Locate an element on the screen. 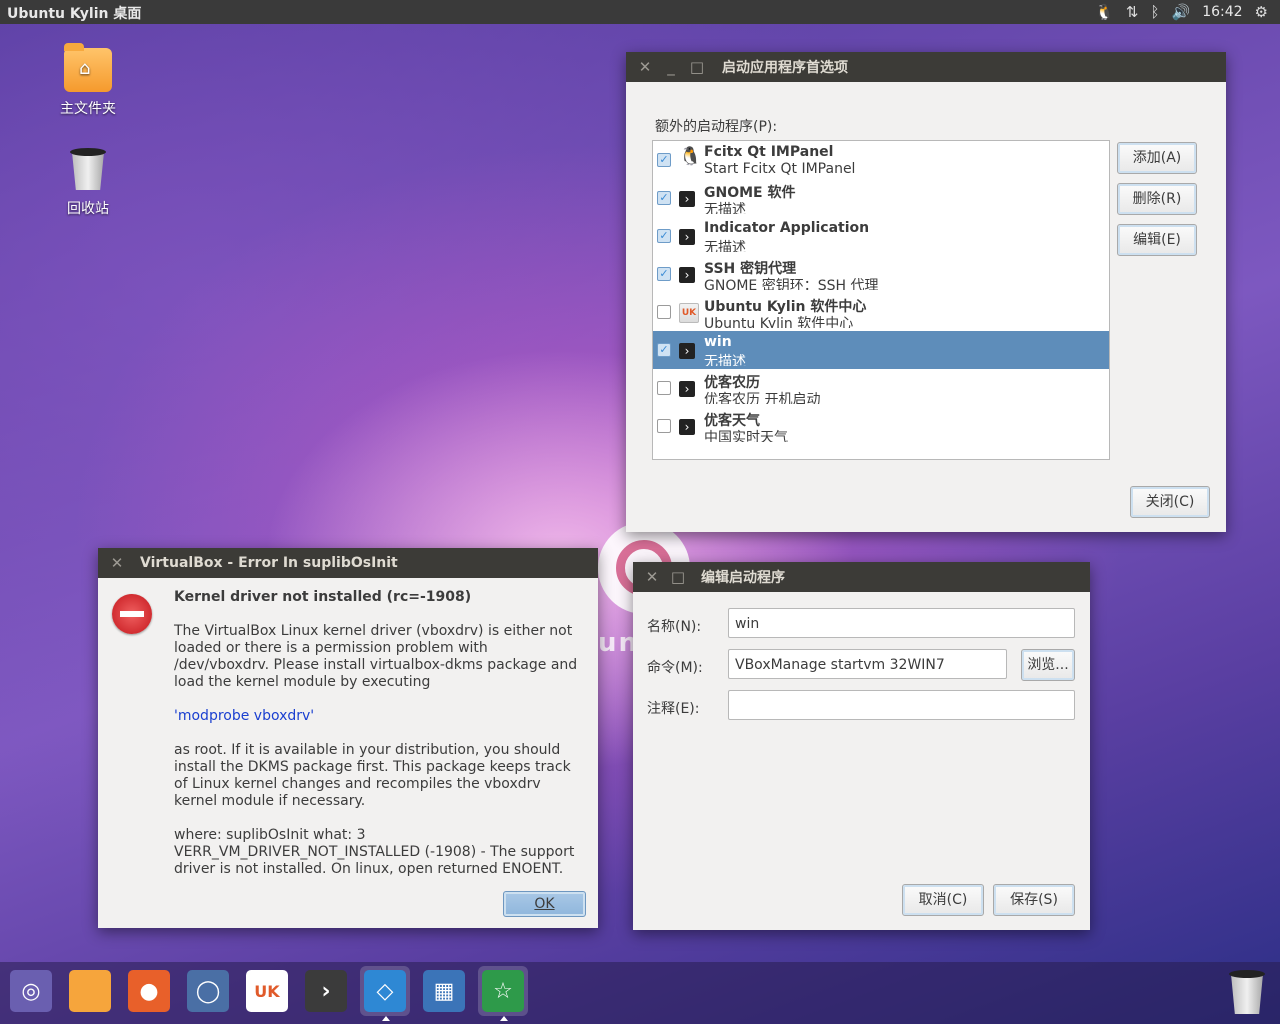 The image size is (1280, 1024). home-folder-icon: ⌂ is located at coordinates (88, 67).